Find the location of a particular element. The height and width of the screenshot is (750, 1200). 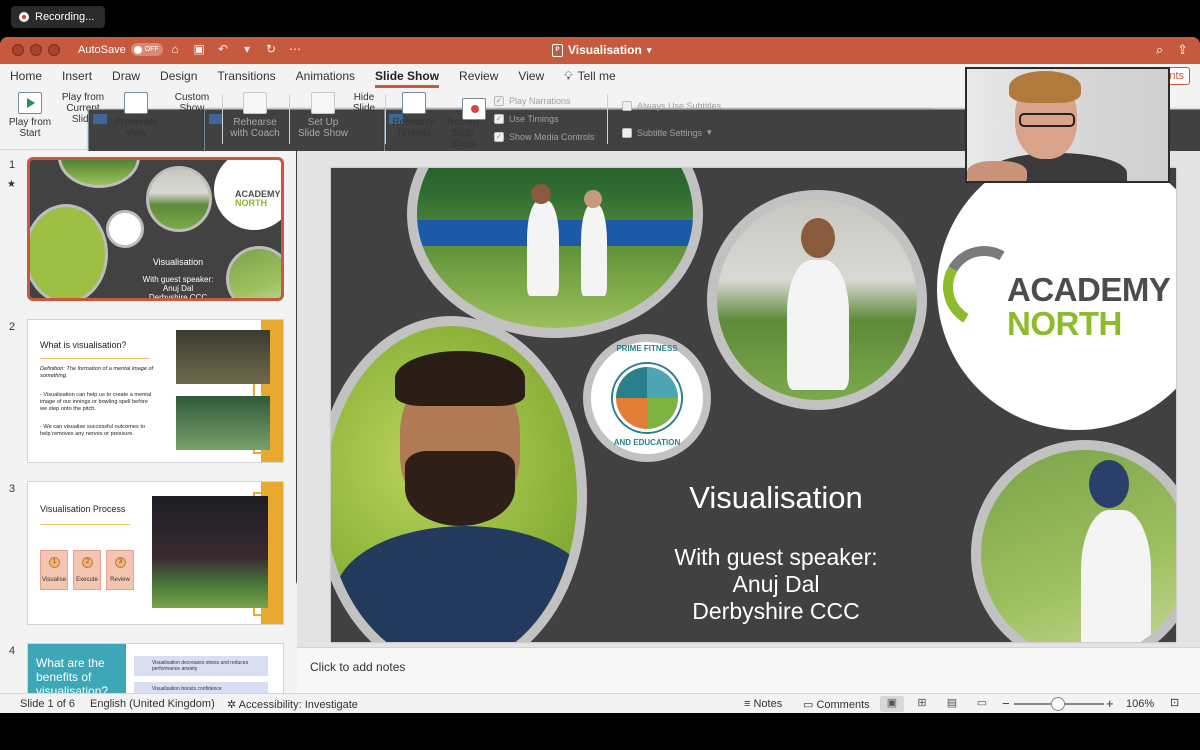

fit-to-window-icon: ⊡ is located at coordinates (1174, 702).